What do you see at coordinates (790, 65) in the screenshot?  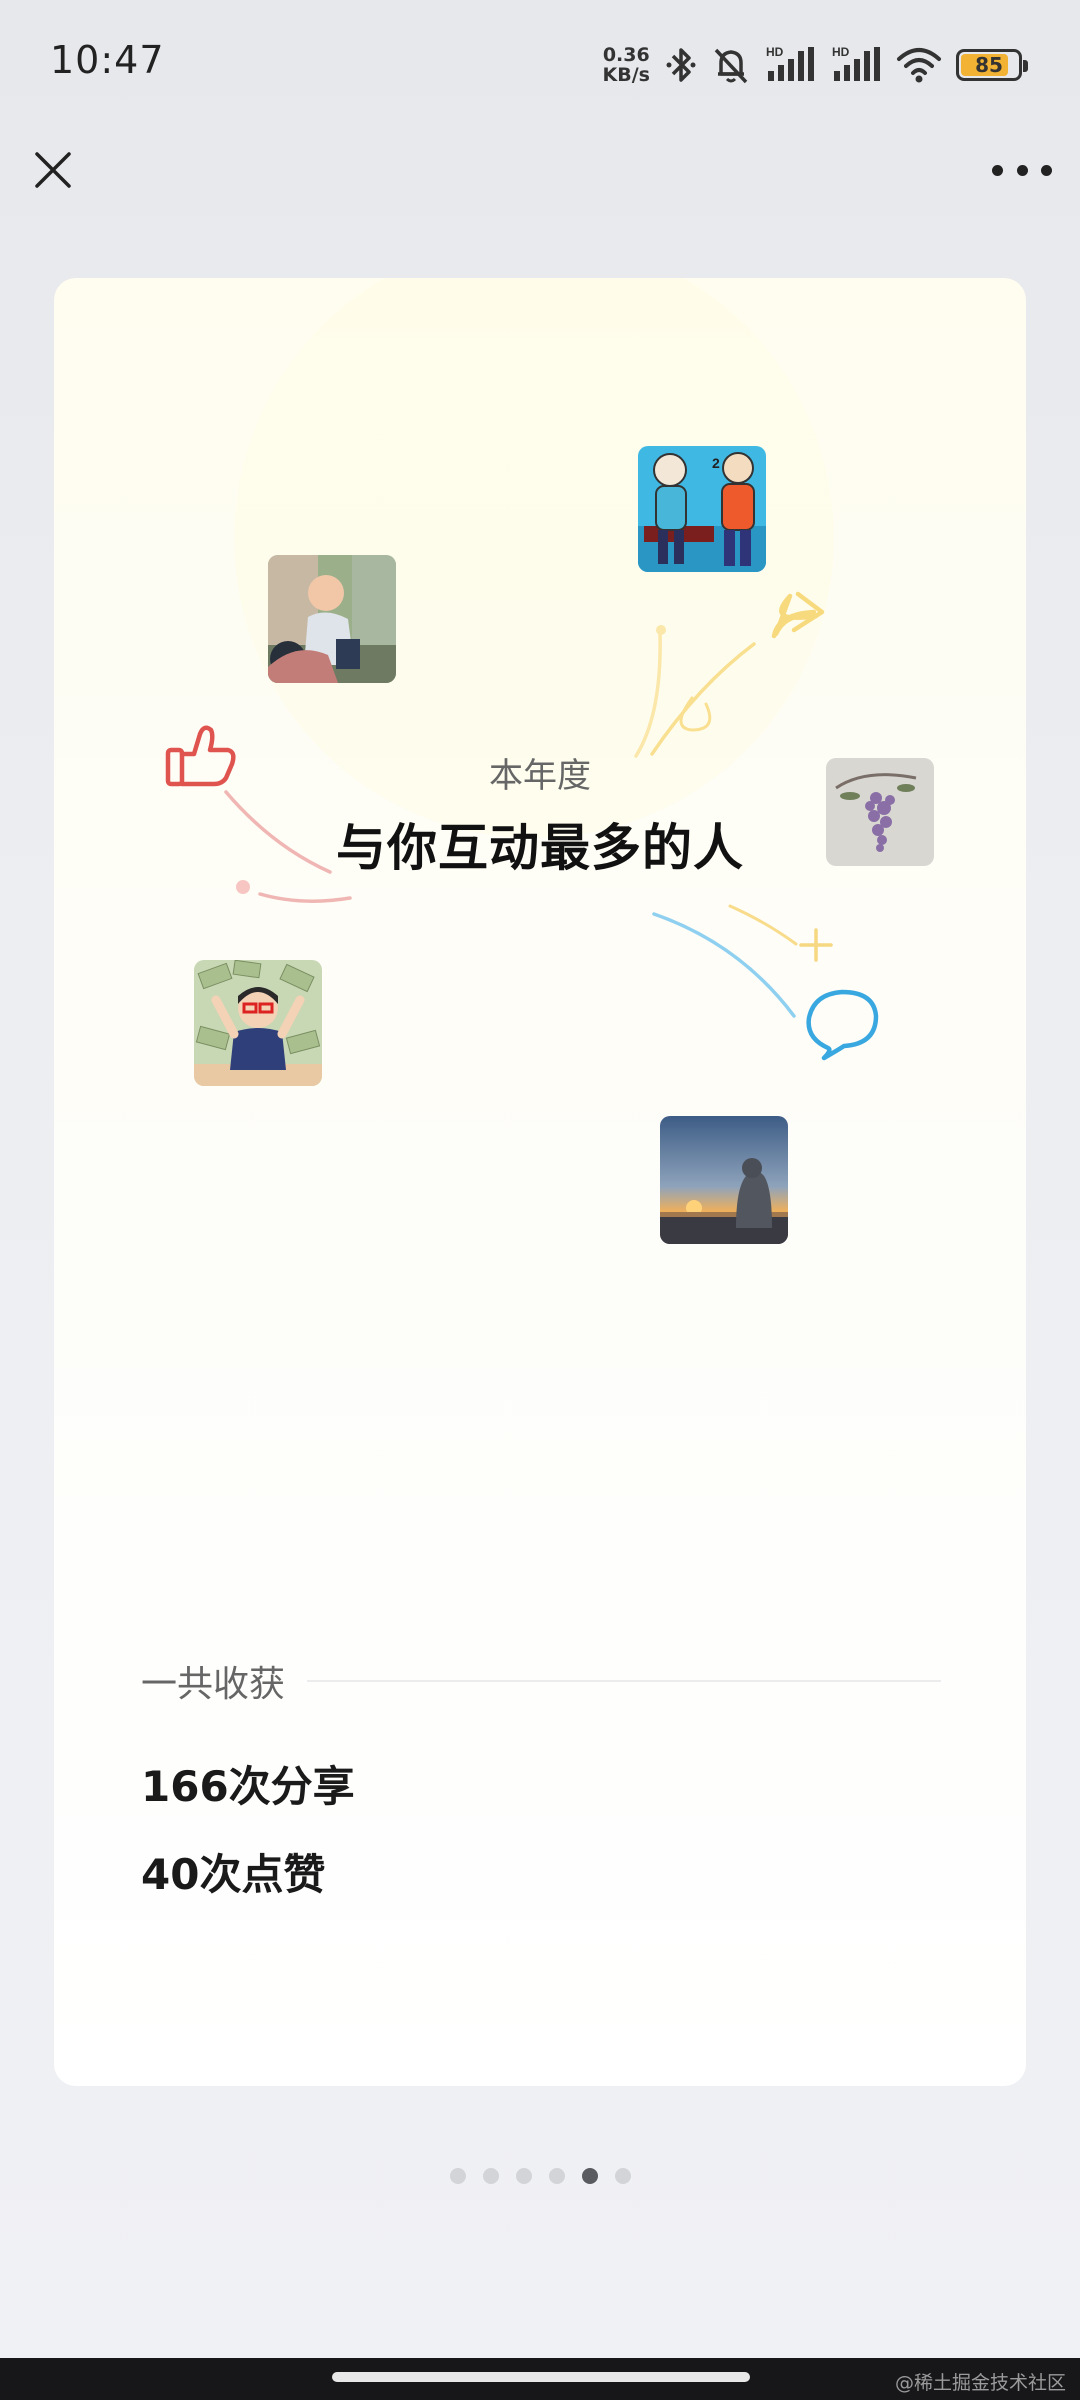 I see `signal-strength-icon: HD` at bounding box center [790, 65].